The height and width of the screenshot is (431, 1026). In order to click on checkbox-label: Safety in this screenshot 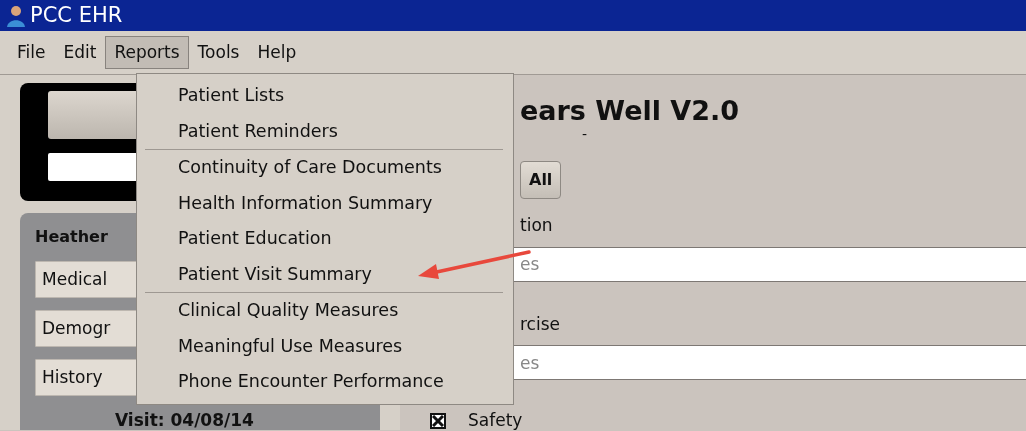, I will do `click(495, 419)`.